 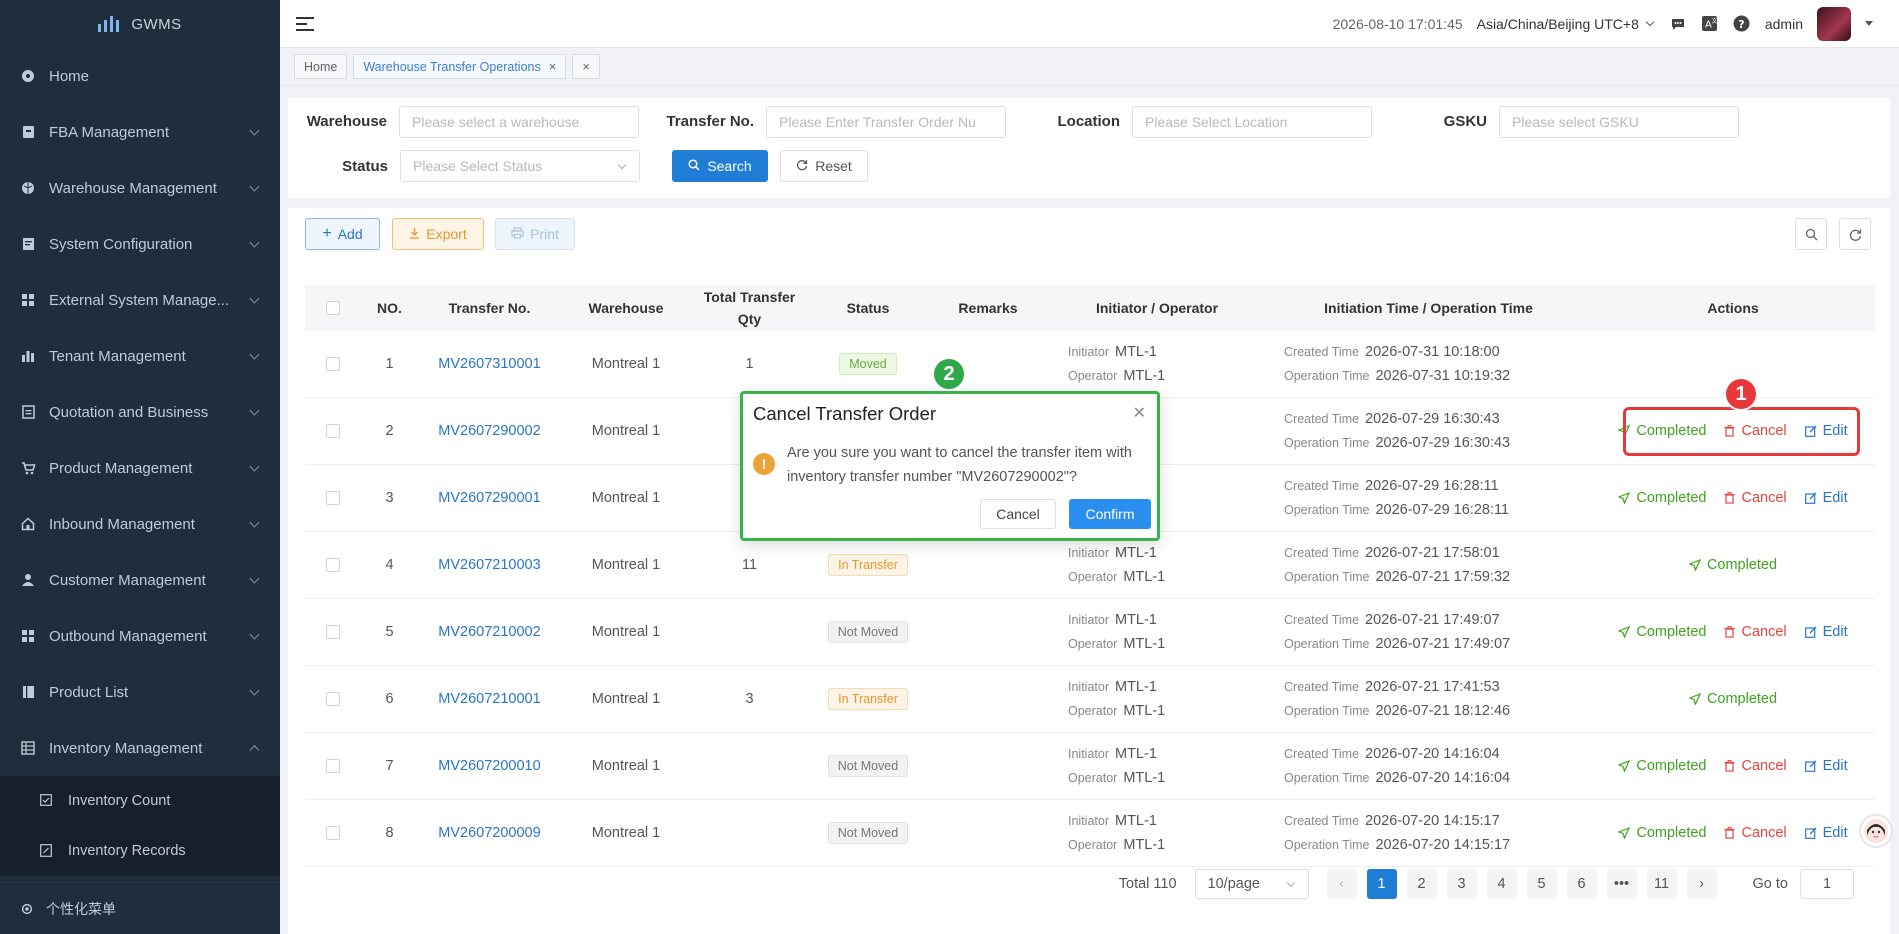 What do you see at coordinates (1116, 833) in the screenshot?
I see `initiator-operator: Initiator MTL-1 Operator MTL-1` at bounding box center [1116, 833].